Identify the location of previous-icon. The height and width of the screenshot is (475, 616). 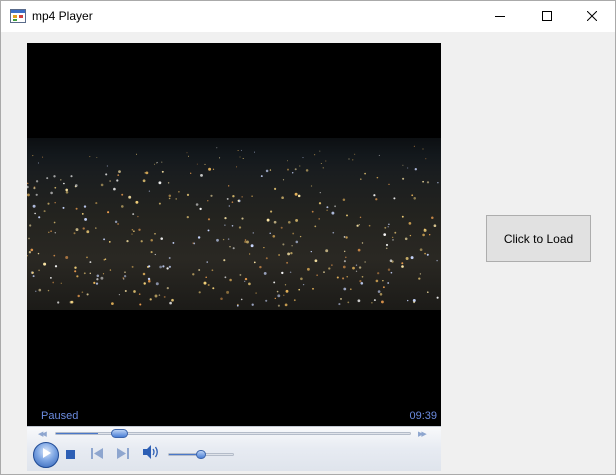
(97, 455).